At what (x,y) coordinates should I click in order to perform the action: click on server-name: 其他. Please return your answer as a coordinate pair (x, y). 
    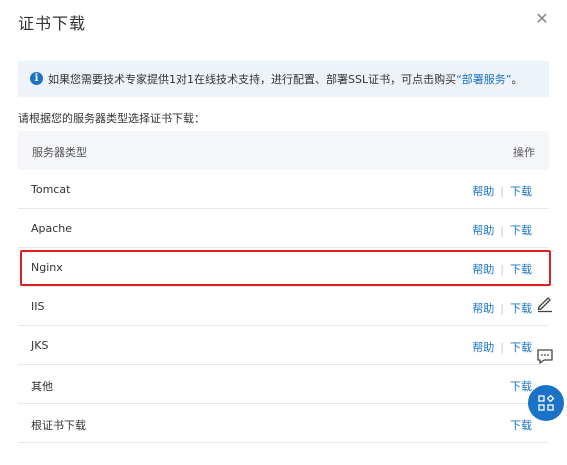
    Looking at the image, I should click on (42, 386).